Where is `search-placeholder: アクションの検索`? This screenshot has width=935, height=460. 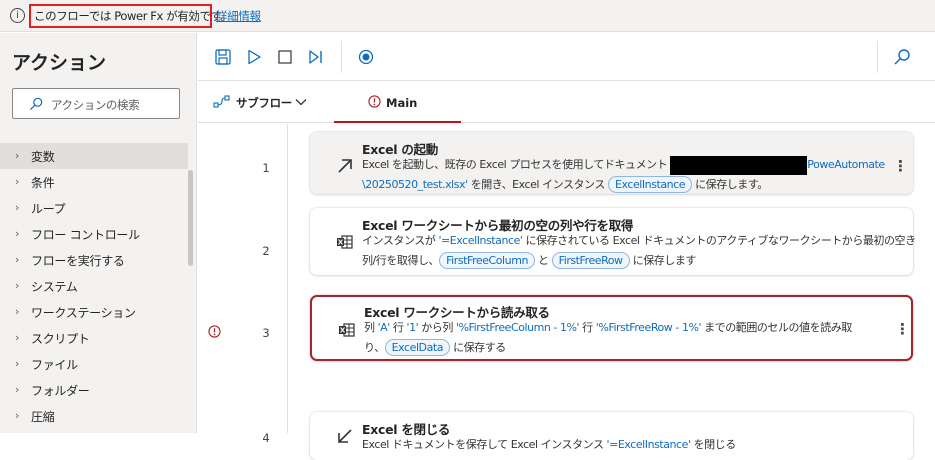 search-placeholder: アクションの検索 is located at coordinates (95, 105).